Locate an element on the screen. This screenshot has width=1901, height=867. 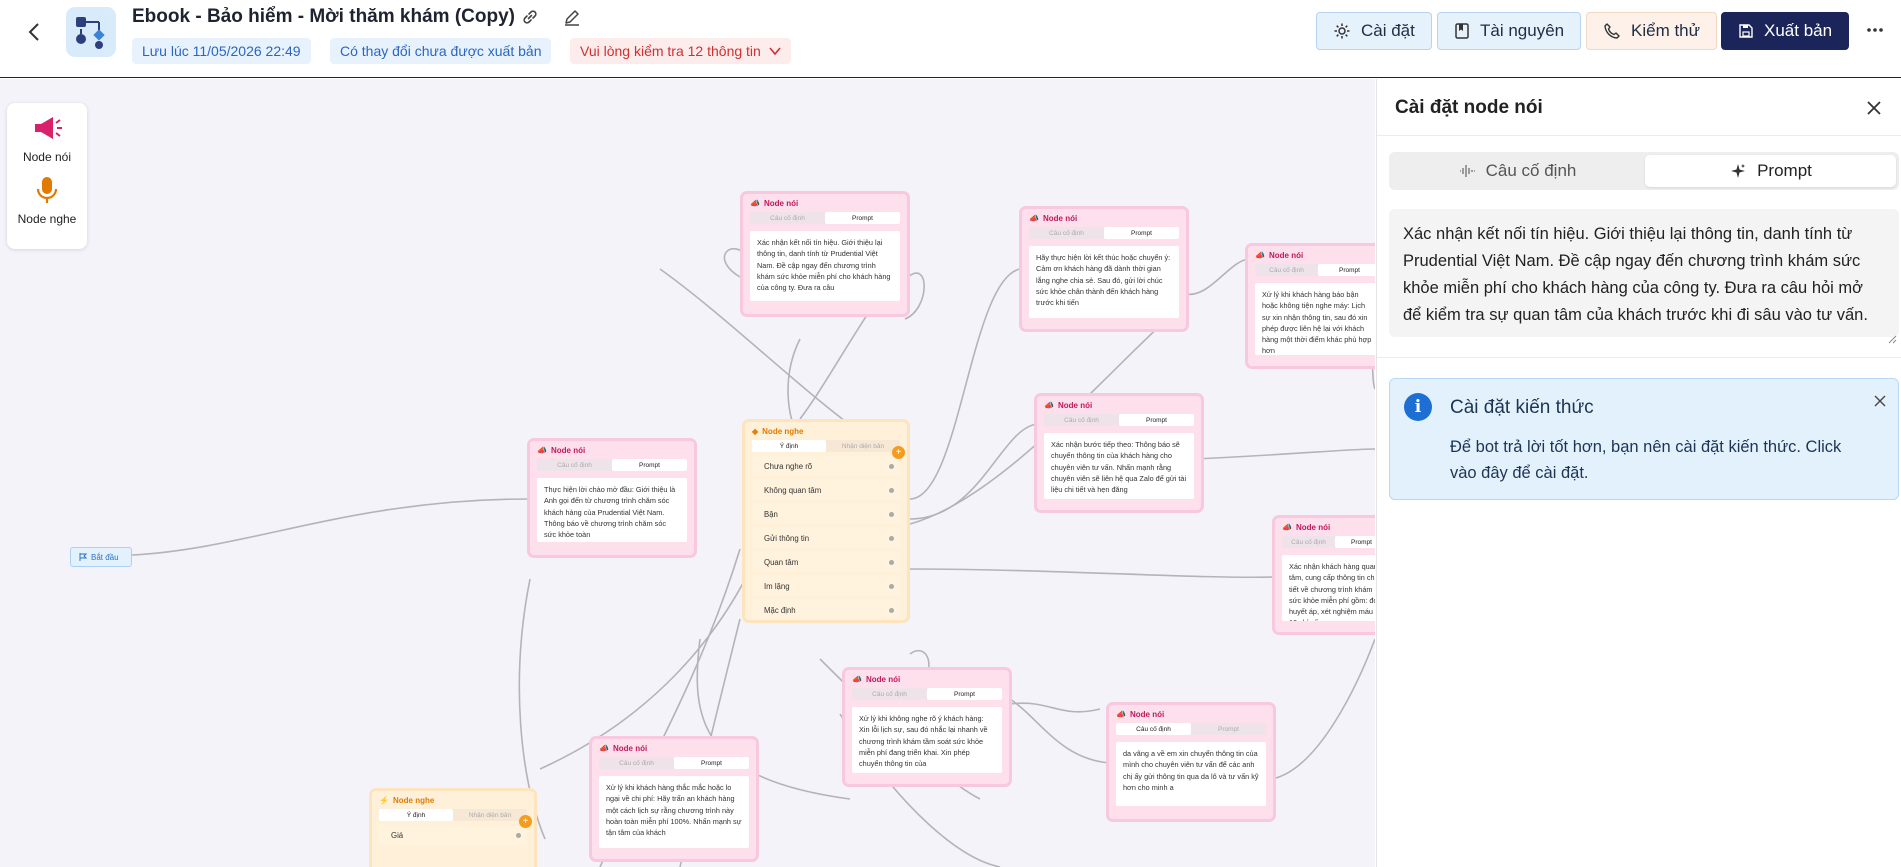
publish-button-label: Xuất bản is located at coordinates (1798, 30).